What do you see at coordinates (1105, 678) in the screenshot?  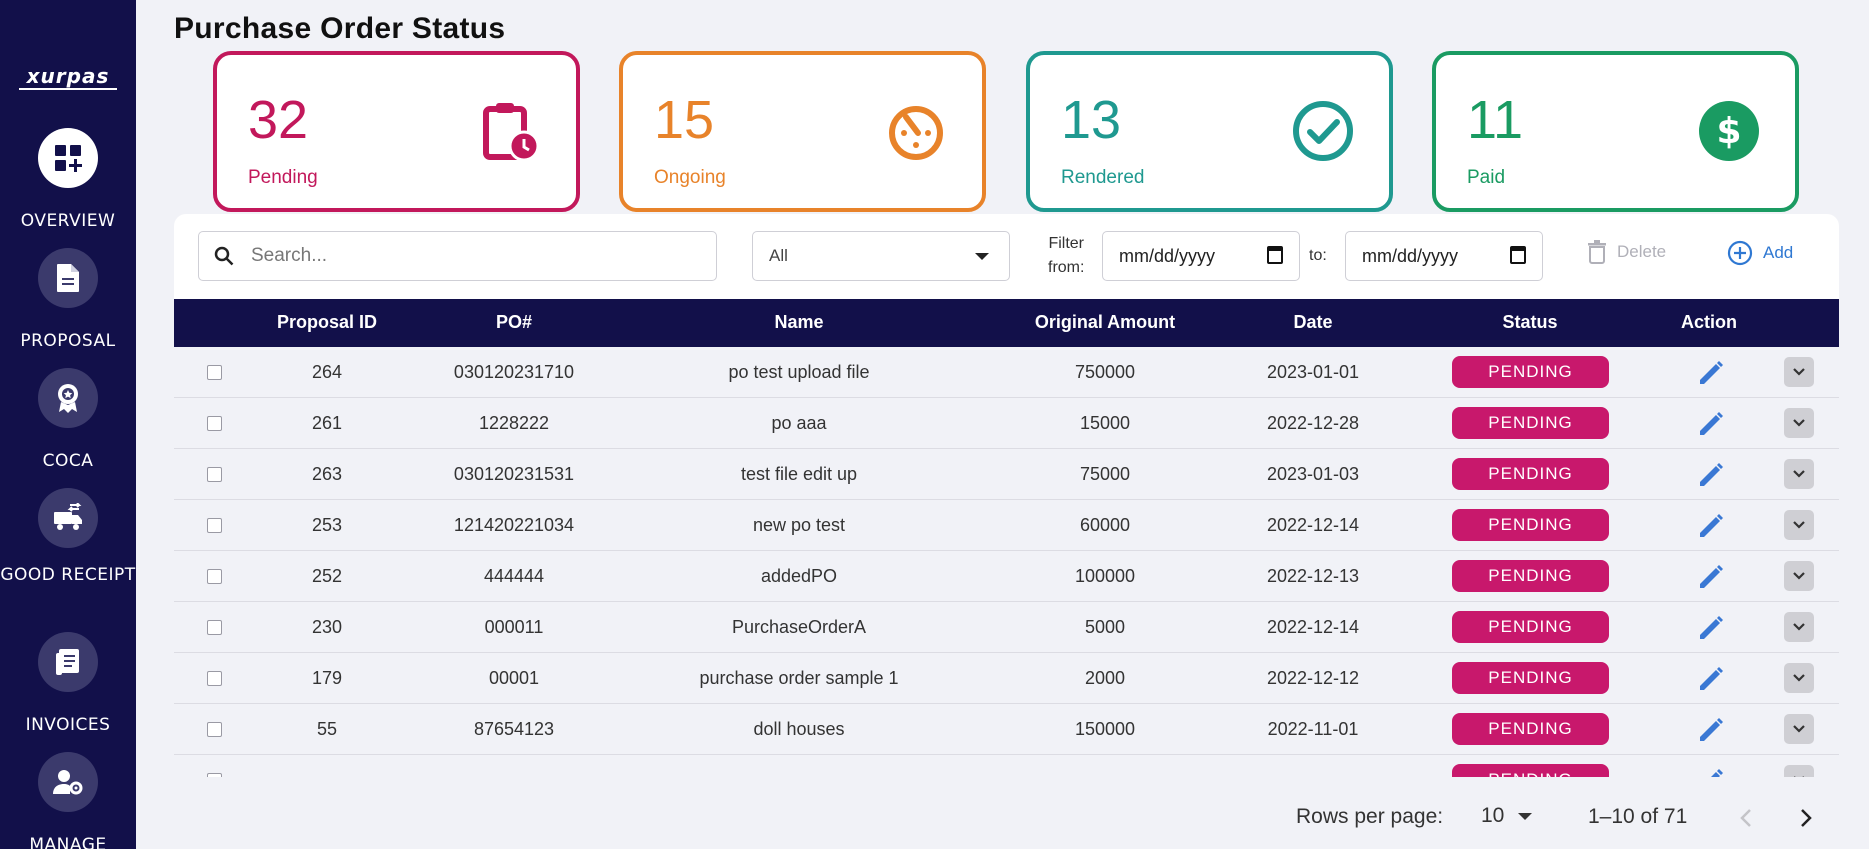 I see `amount-cell: 2000` at bounding box center [1105, 678].